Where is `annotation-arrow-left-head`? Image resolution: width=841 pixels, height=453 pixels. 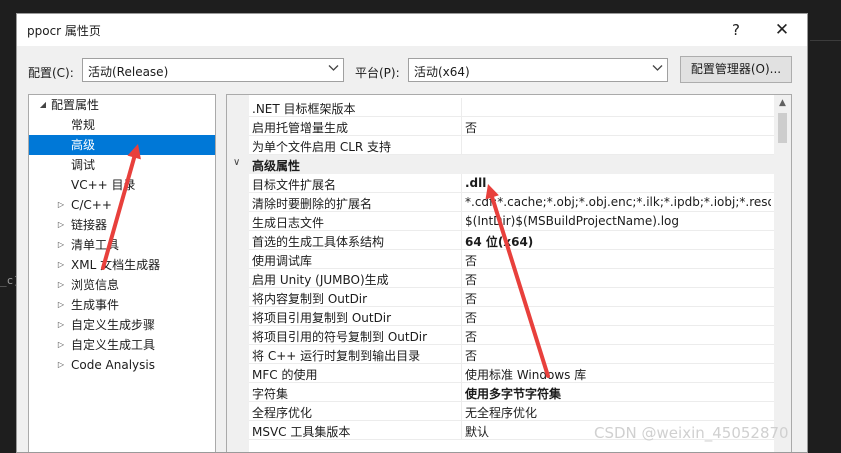 annotation-arrow-left-head is located at coordinates (134, 152).